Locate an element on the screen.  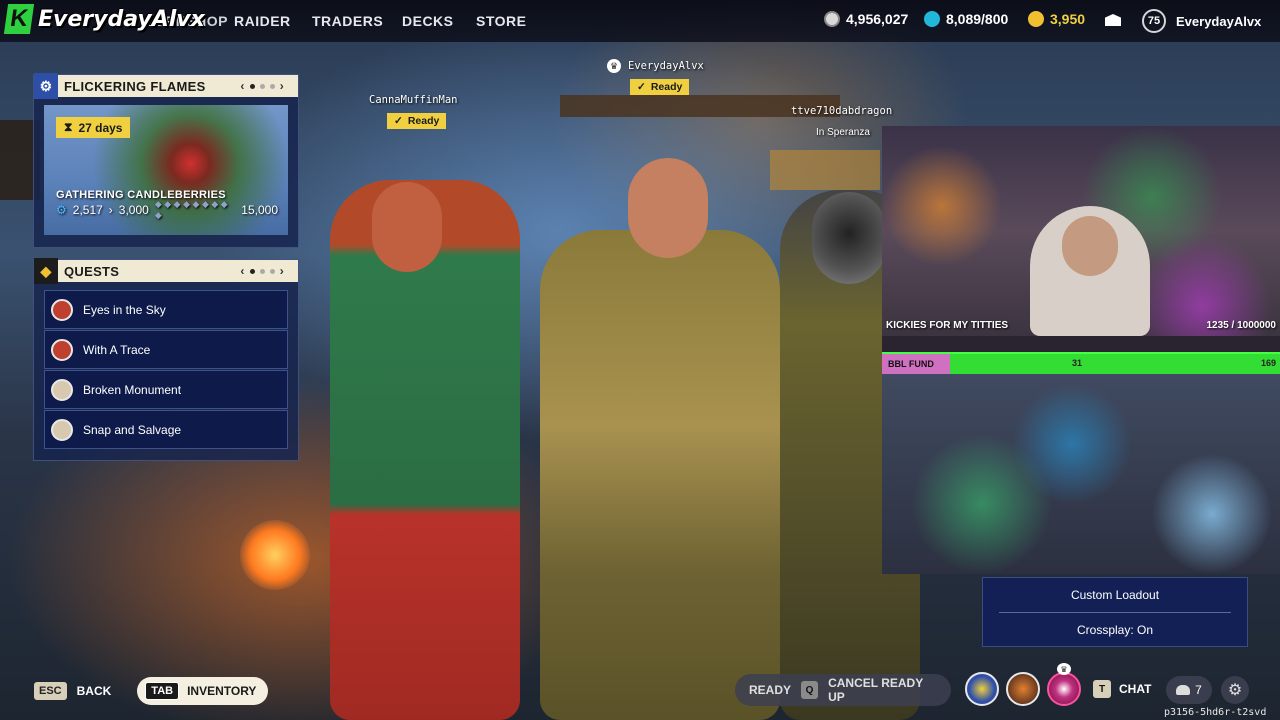
gear-icon: ⚙ is located at coordinates (61, 210).